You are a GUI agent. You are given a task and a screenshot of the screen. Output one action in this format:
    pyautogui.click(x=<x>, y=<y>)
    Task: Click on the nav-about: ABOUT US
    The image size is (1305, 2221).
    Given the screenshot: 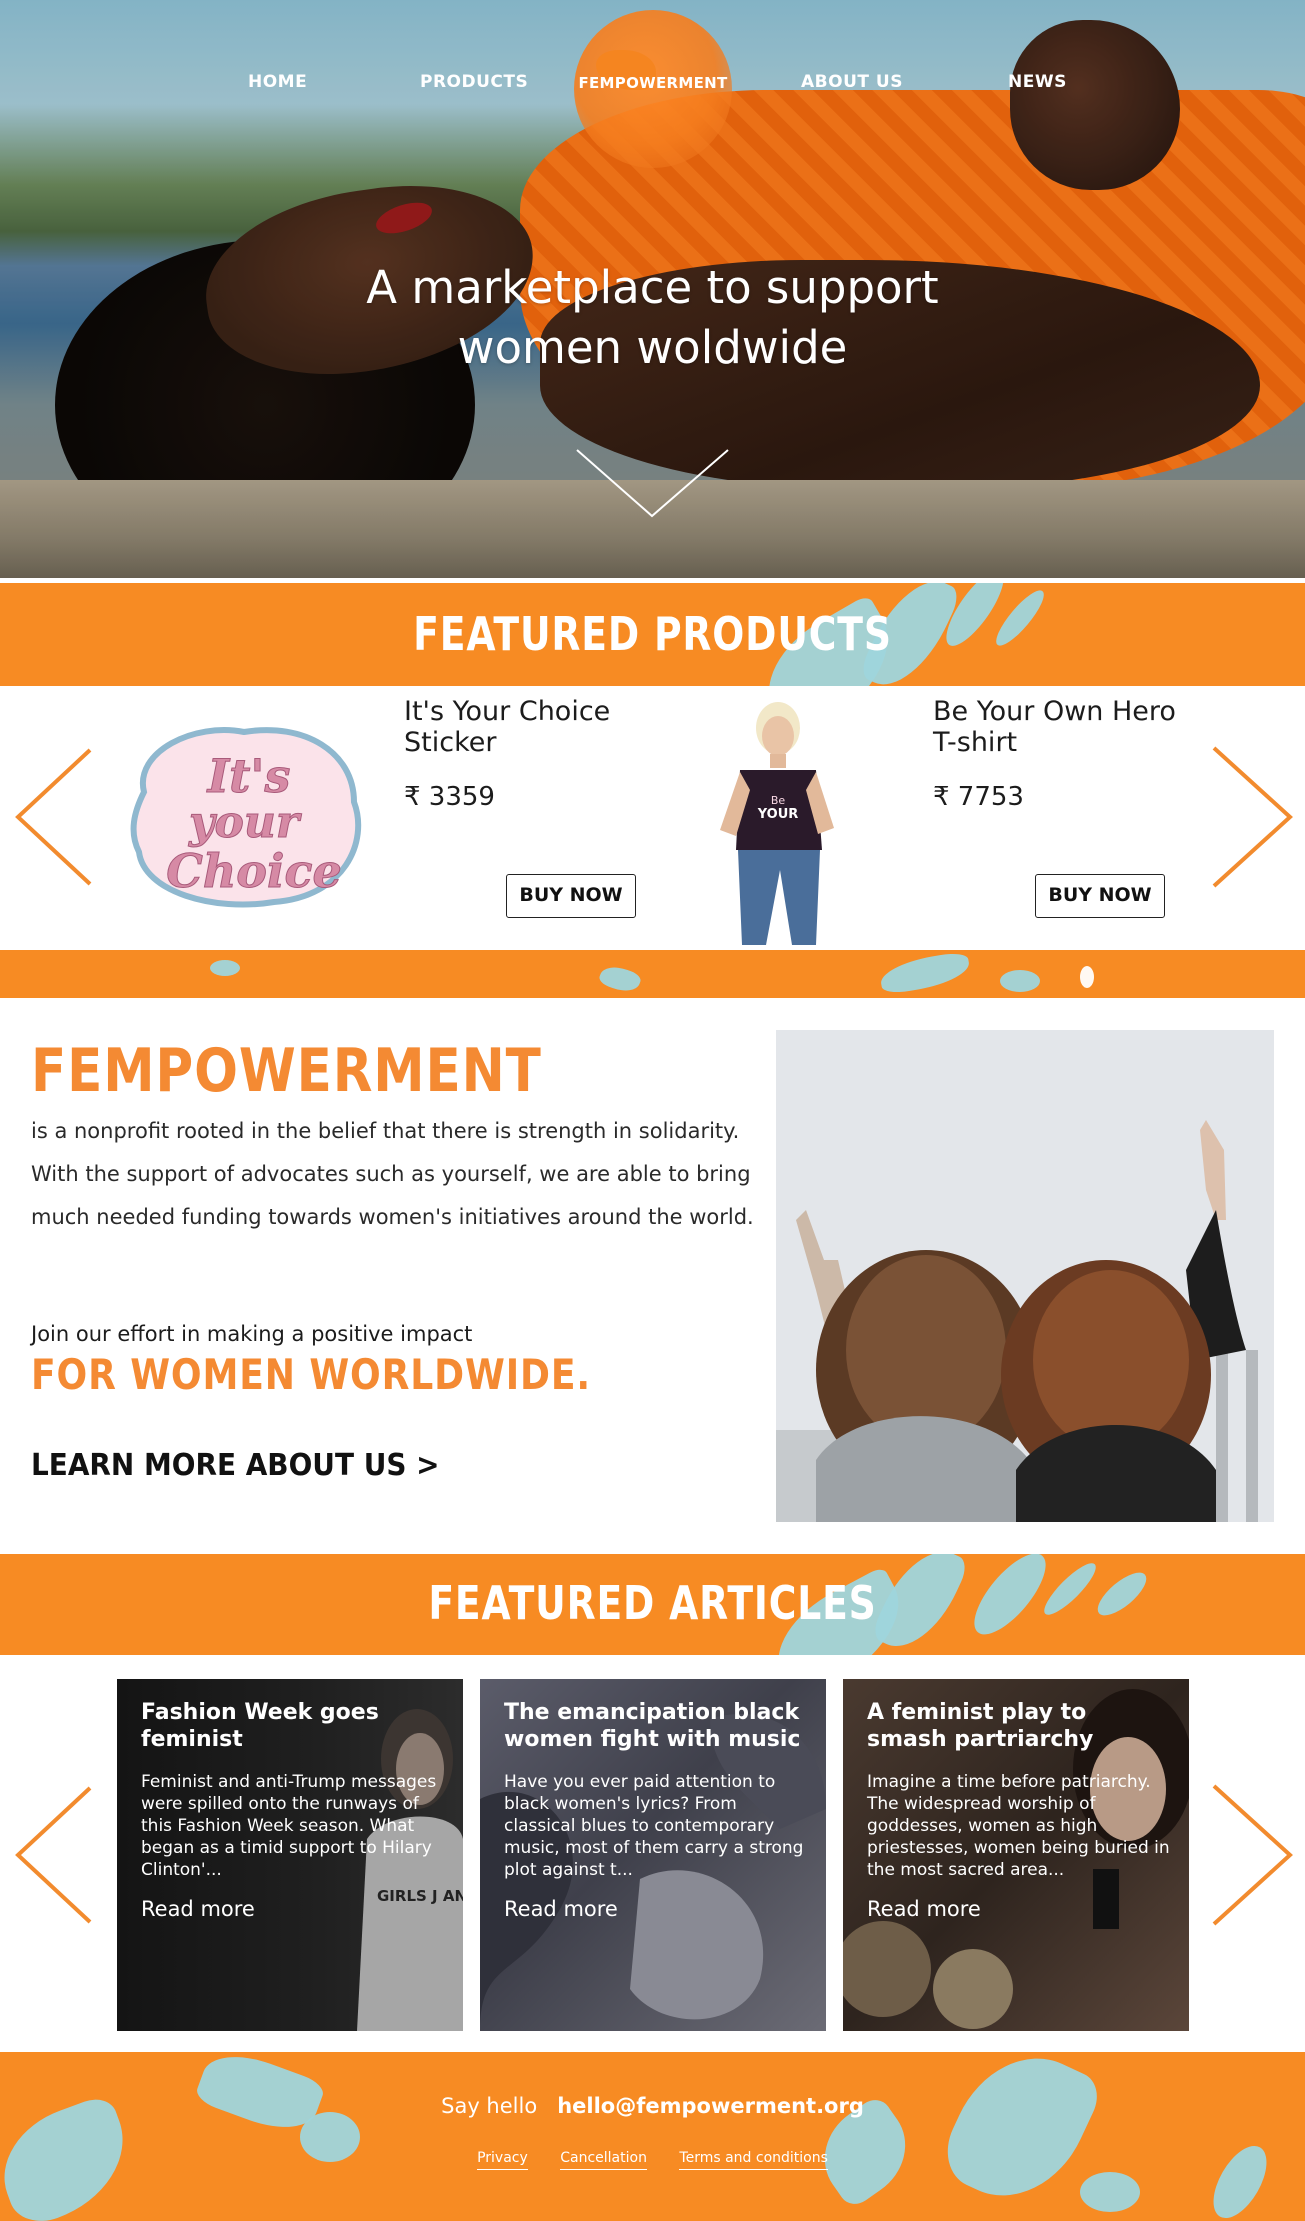 What is the action you would take?
    pyautogui.click(x=852, y=82)
    